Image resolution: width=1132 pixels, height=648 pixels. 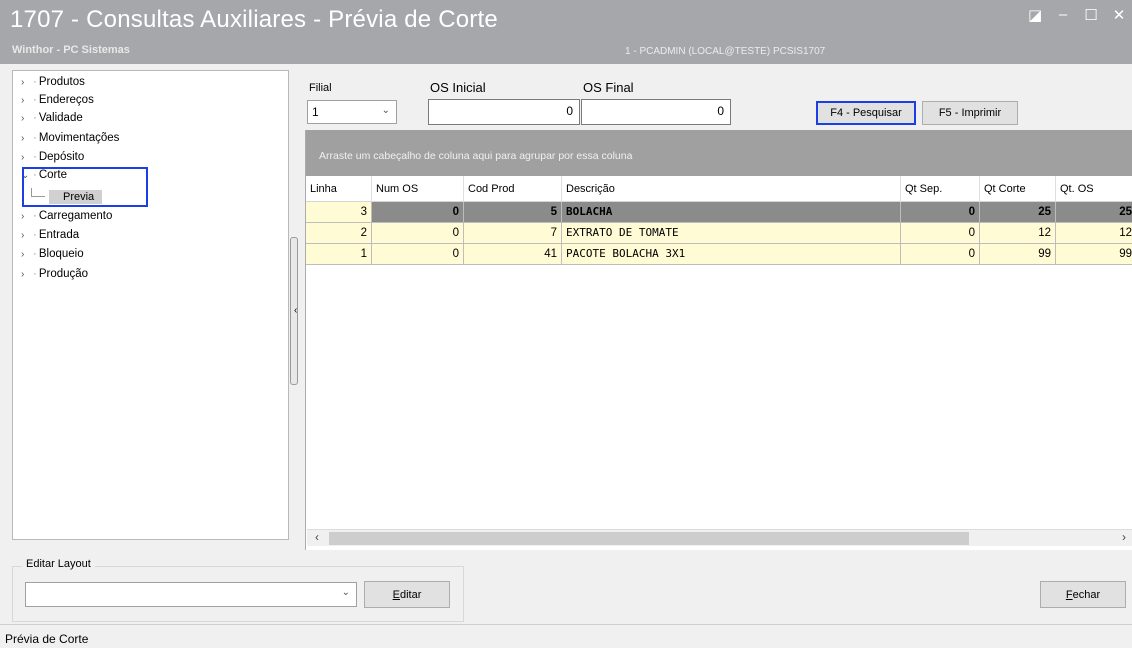 What do you see at coordinates (1018, 254) in the screenshot?
I see `cell-qt-corte: 99` at bounding box center [1018, 254].